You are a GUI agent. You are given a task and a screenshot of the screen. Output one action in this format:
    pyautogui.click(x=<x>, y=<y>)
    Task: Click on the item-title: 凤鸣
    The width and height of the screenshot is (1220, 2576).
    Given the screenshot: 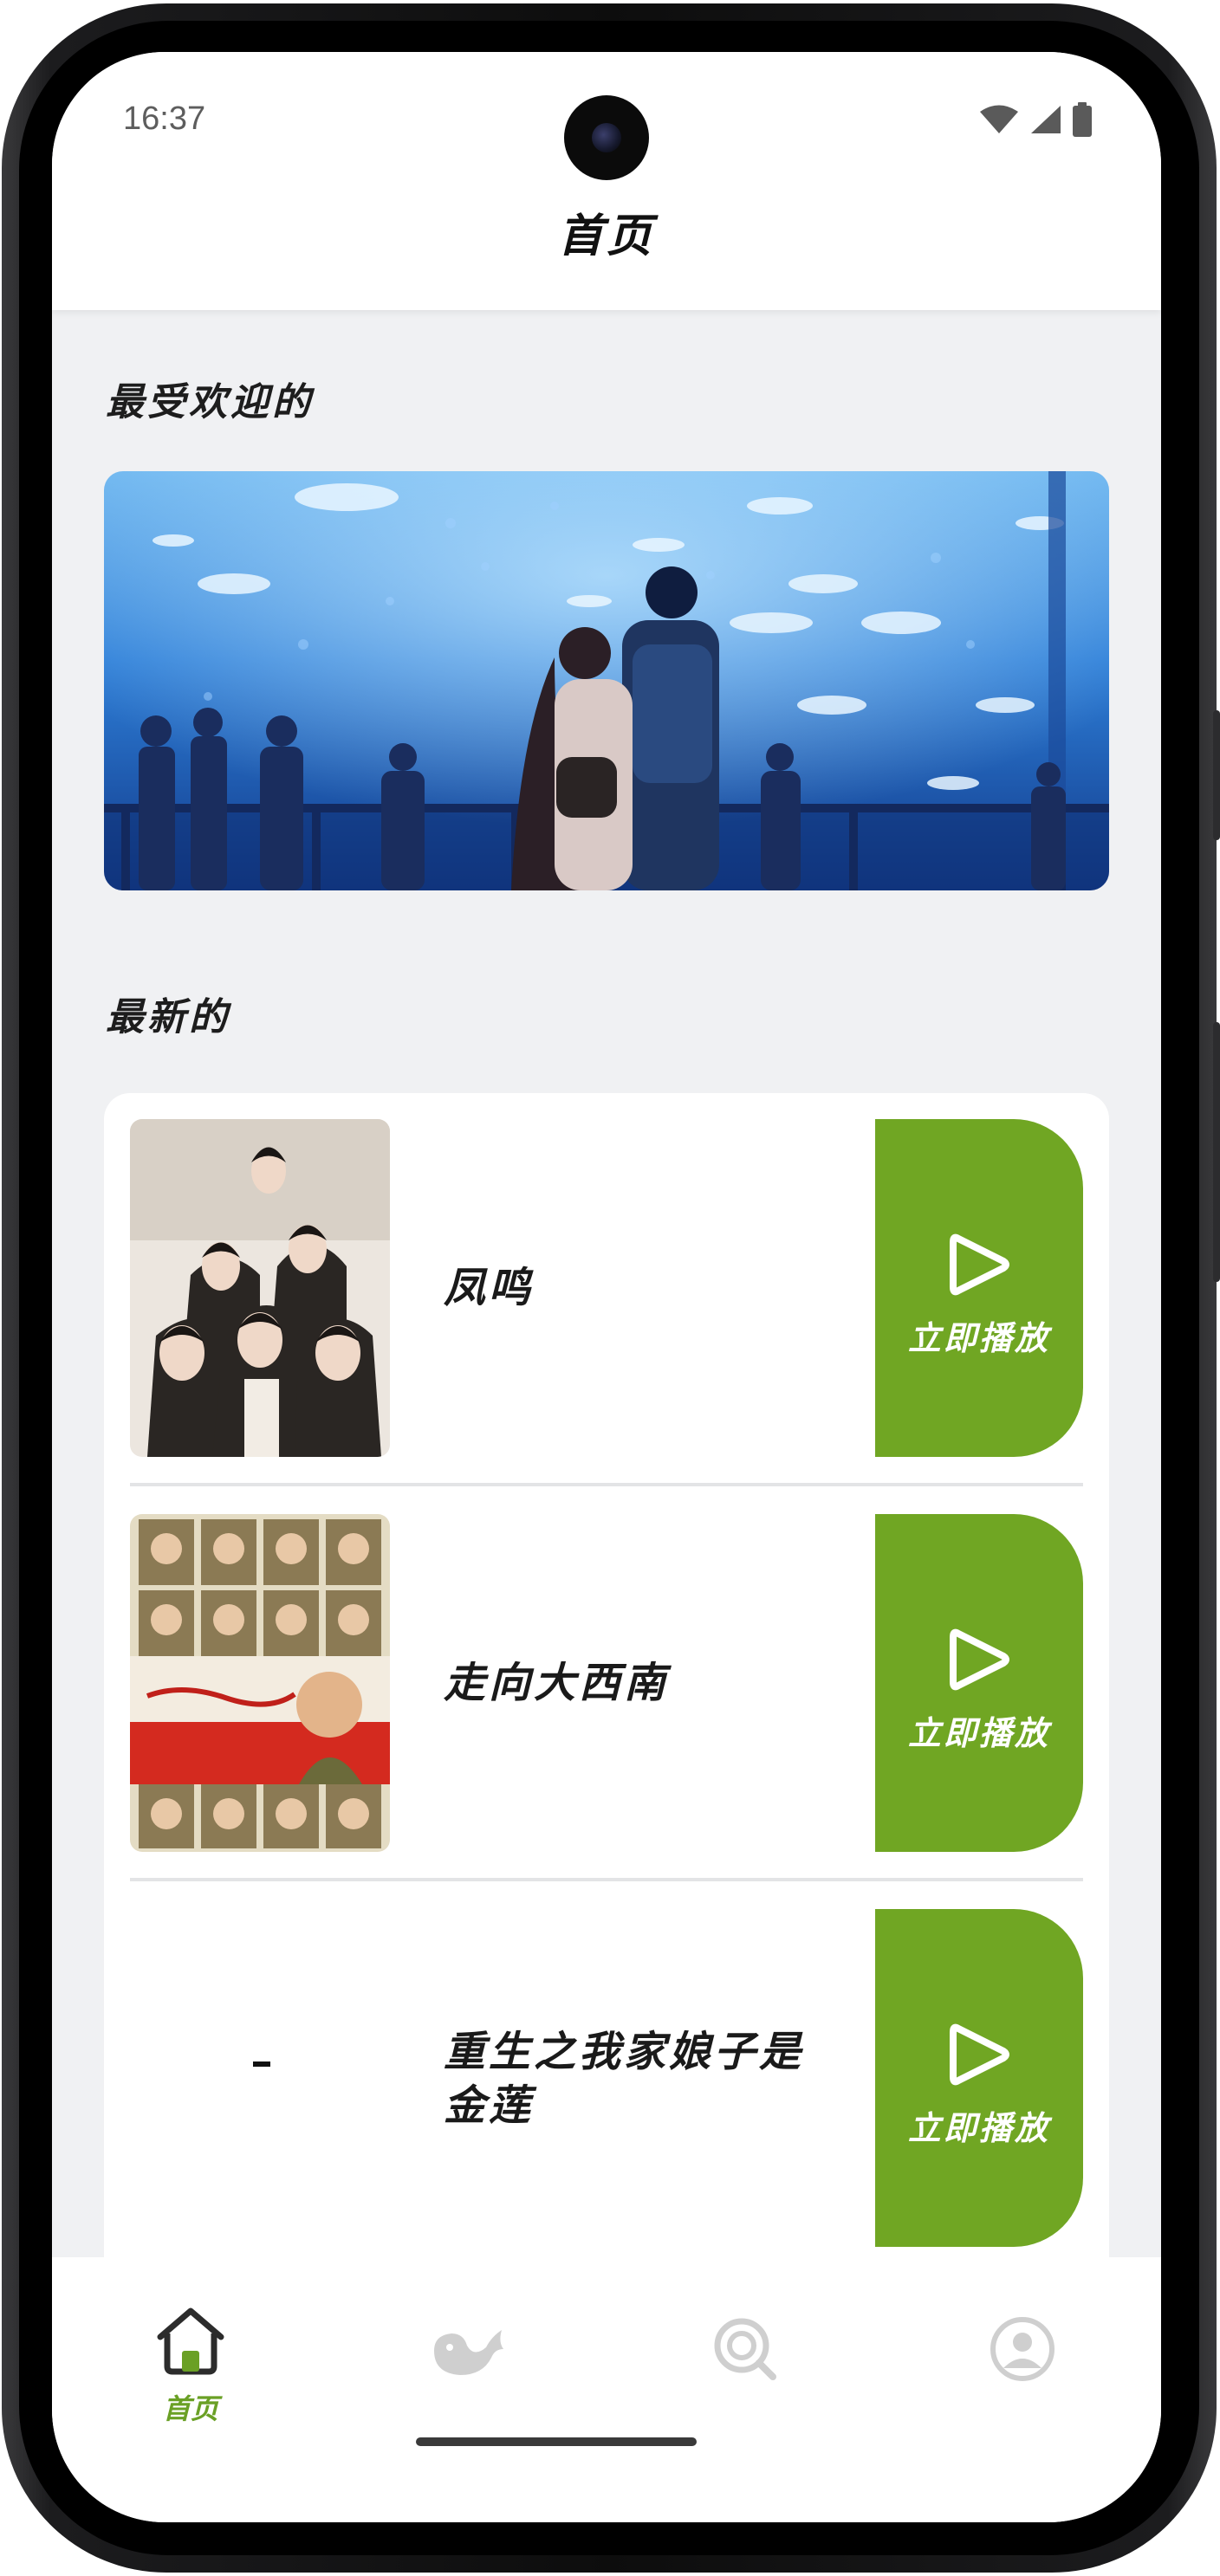 What is the action you would take?
    pyautogui.click(x=489, y=1288)
    